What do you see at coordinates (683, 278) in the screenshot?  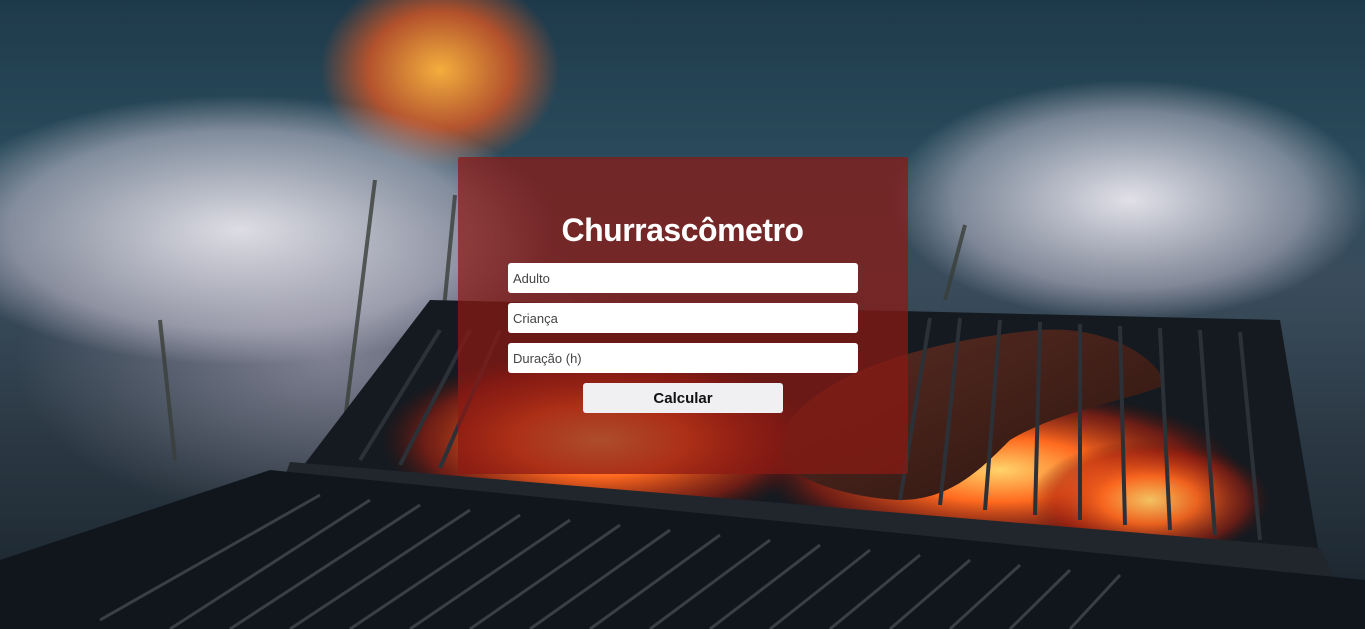 I see `adult-input` at bounding box center [683, 278].